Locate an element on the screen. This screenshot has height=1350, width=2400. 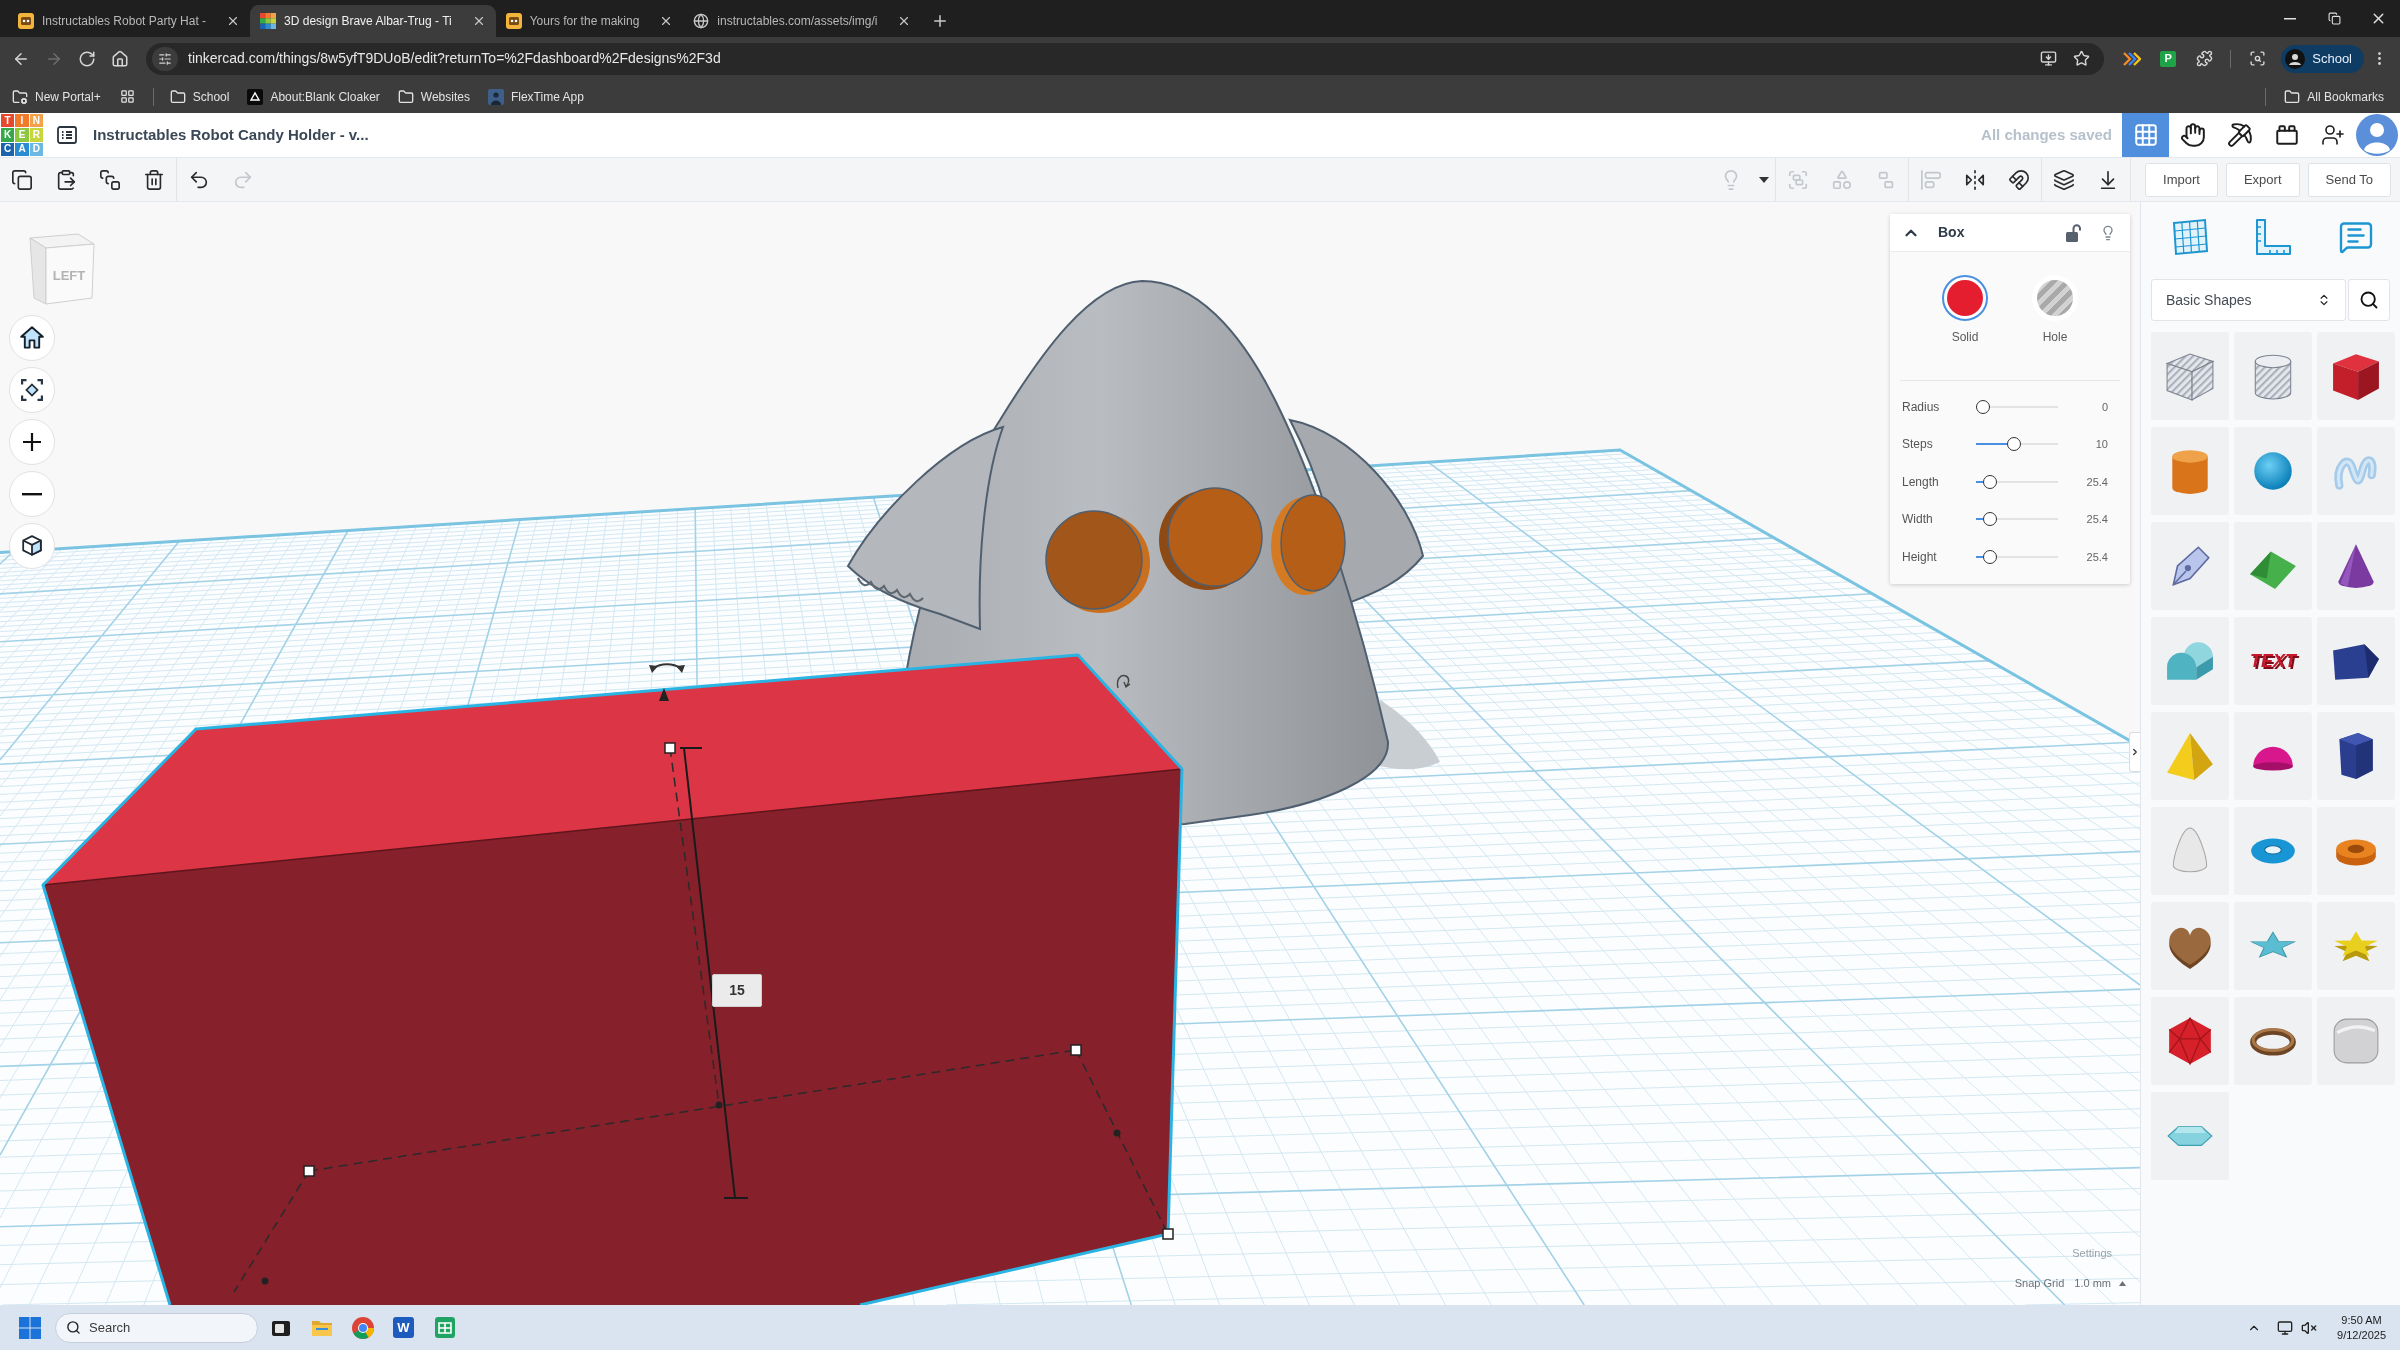
hole-option: Hole is located at coordinates (2055, 310).